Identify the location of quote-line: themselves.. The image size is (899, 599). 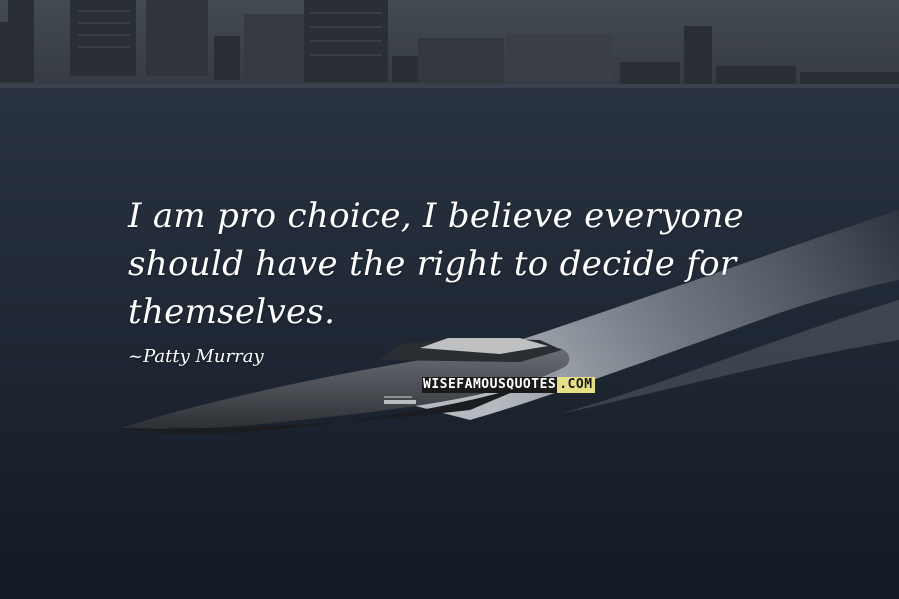
(232, 312).